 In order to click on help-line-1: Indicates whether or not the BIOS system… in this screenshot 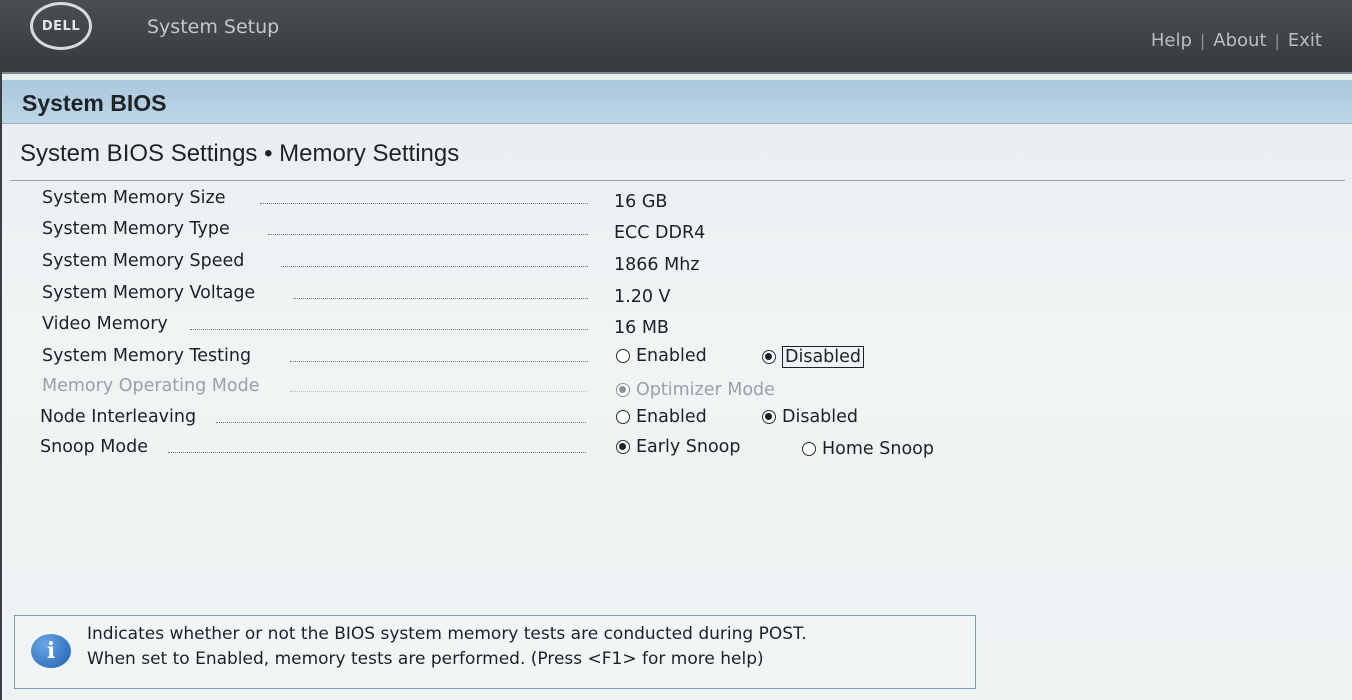, I will do `click(447, 634)`.